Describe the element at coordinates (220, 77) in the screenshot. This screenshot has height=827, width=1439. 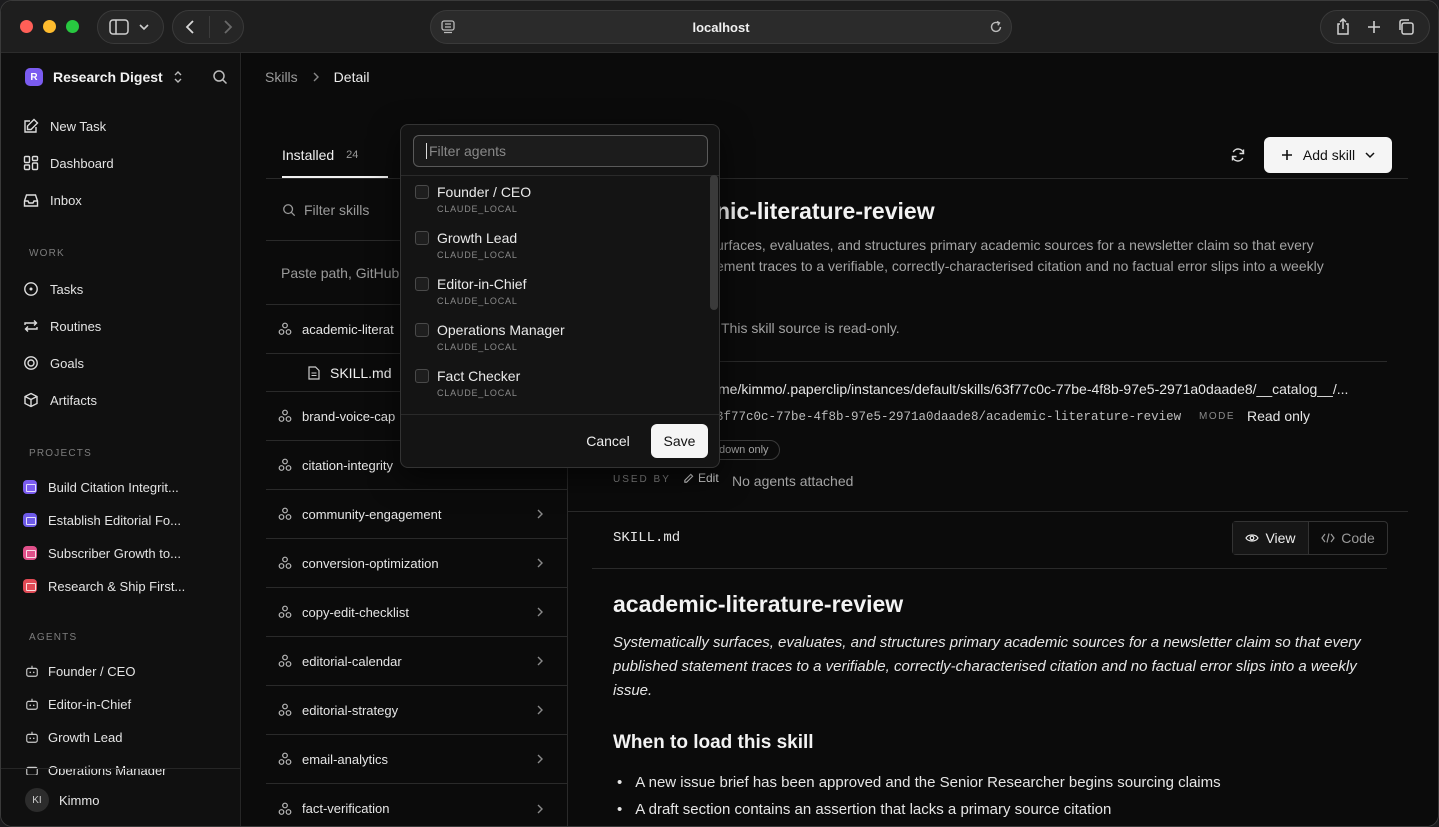
I see `search-icon` at that location.